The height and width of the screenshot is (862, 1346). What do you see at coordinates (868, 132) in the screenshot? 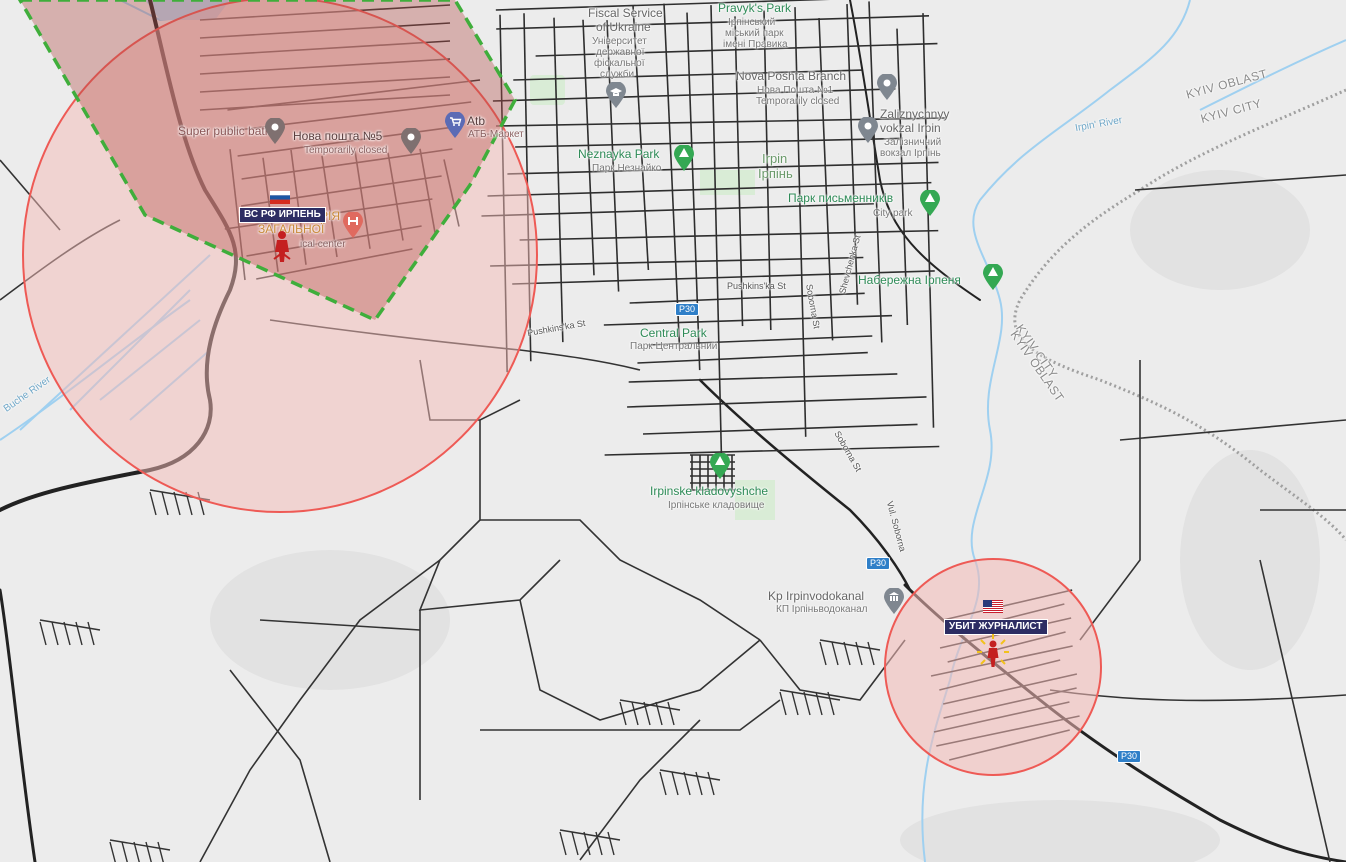
I see `train-station-icon` at bounding box center [868, 132].